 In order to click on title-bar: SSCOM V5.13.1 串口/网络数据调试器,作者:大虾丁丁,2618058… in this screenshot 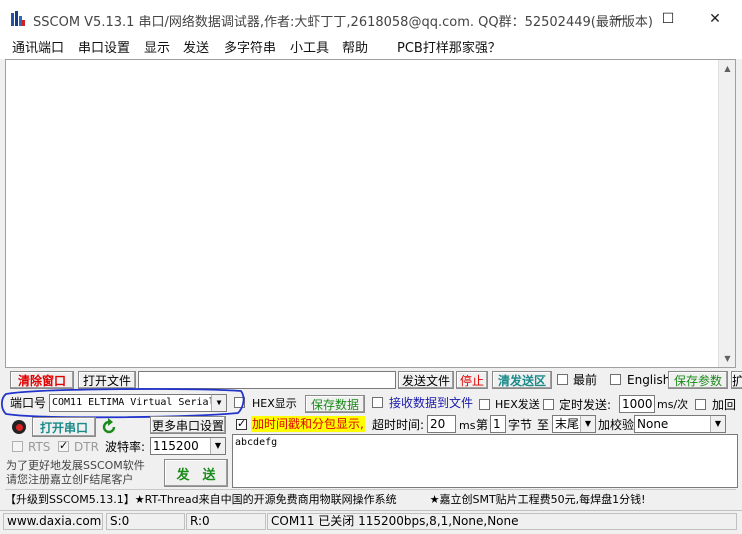, I will do `click(371, 19)`.